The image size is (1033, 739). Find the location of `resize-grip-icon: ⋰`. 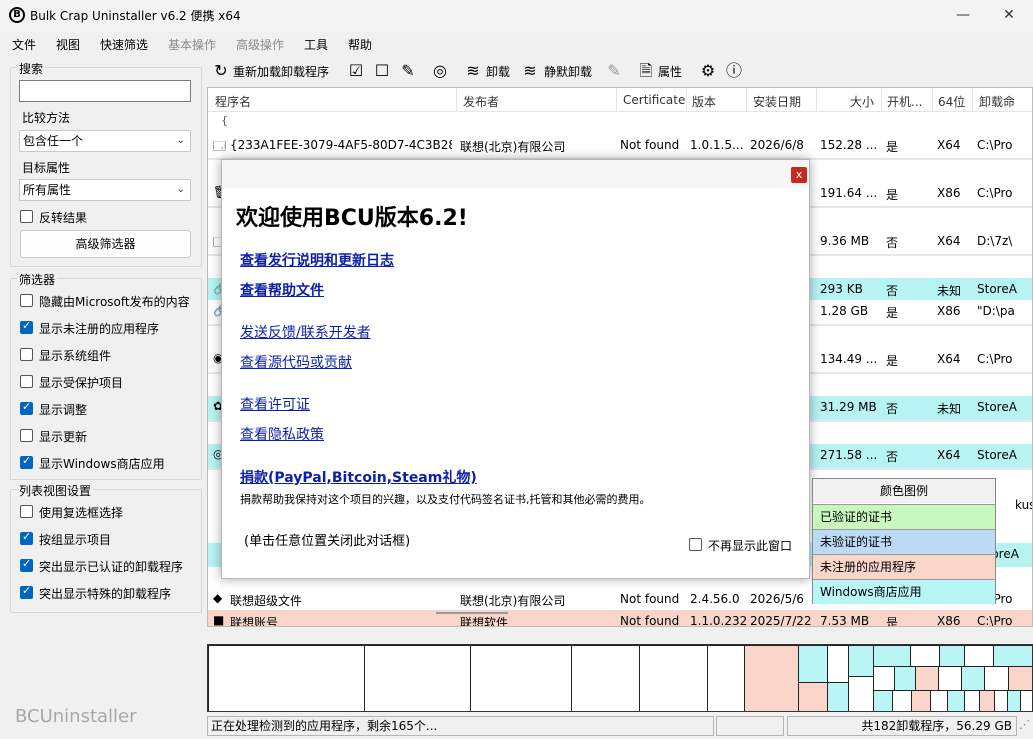

resize-grip-icon: ⋰ is located at coordinates (1024, 724).